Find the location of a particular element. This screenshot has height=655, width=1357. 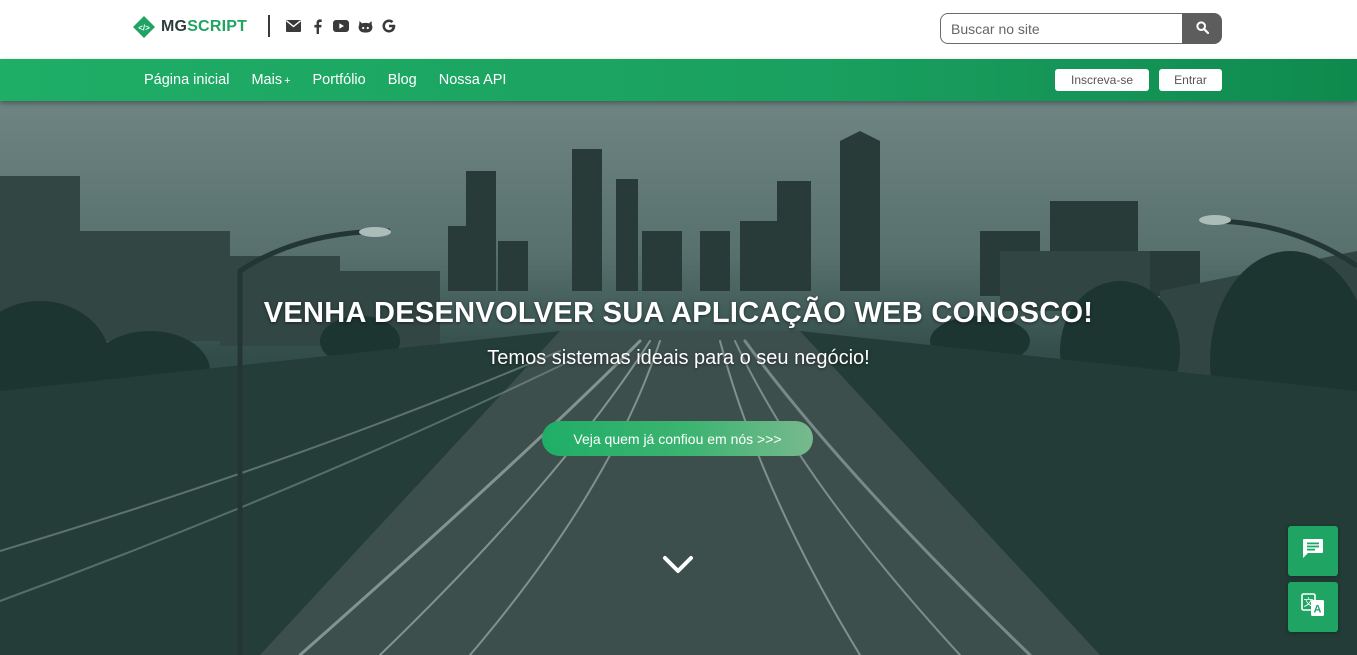

logo-text-mg: MG is located at coordinates (174, 26).